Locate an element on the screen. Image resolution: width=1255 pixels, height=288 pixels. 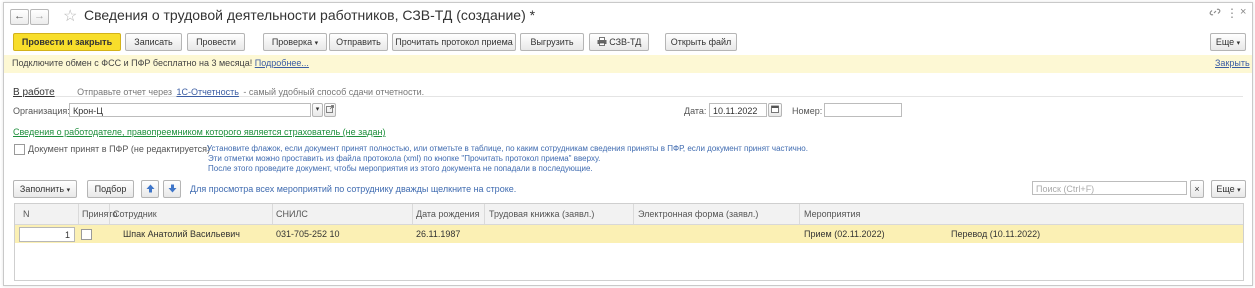
search-clear-icon: × is located at coordinates (1197, 189).